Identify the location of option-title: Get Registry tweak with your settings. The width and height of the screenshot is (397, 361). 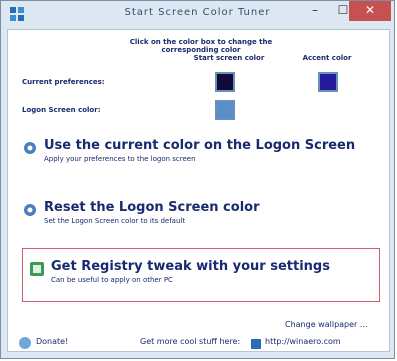
(190, 266).